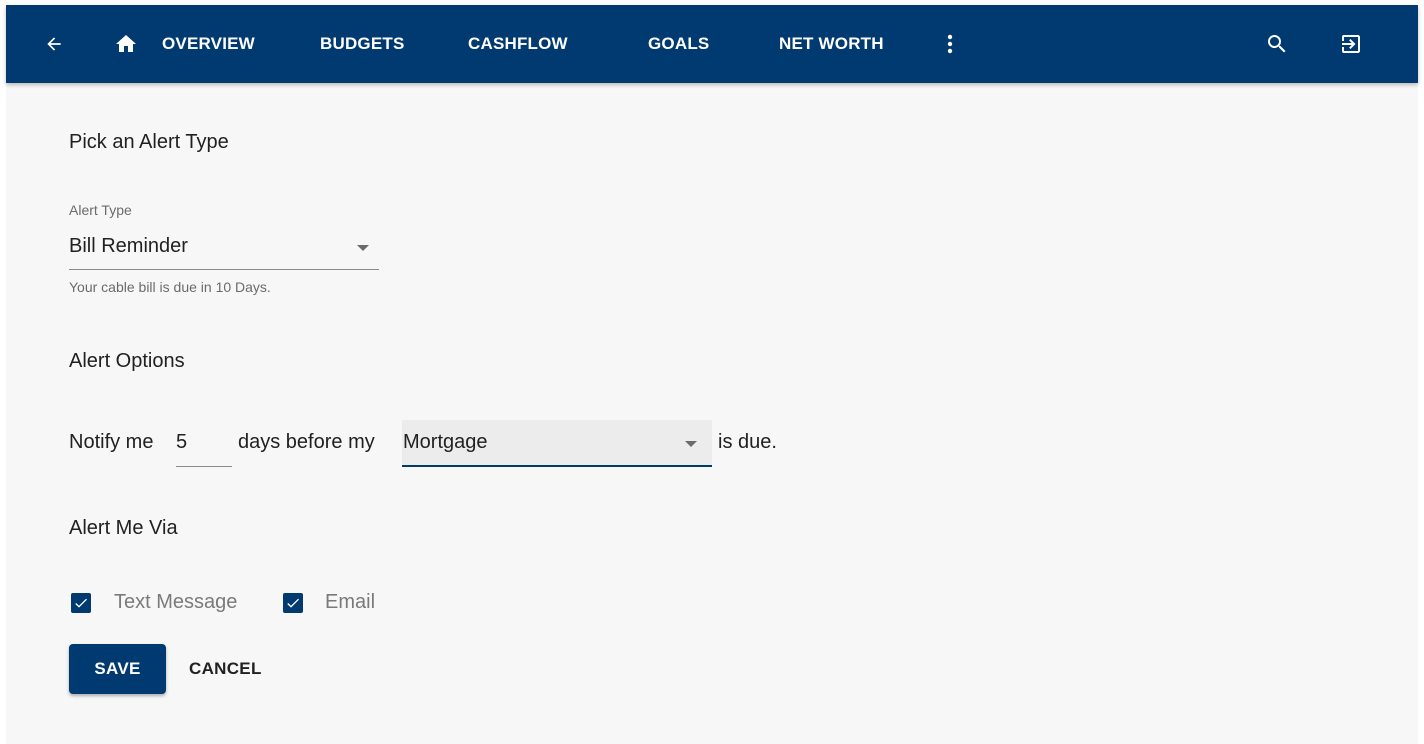 The height and width of the screenshot is (744, 1424). Describe the element at coordinates (100, 210) in the screenshot. I see `alert-type-field-label: Alert Type` at that location.